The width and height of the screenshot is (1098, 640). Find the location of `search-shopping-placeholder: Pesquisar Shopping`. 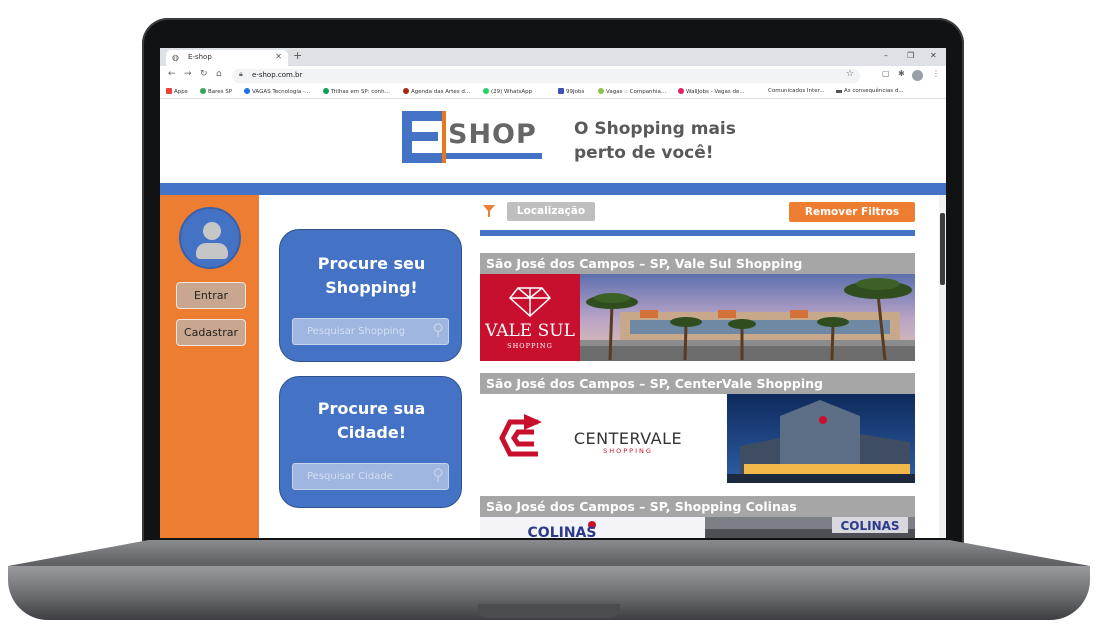

search-shopping-placeholder: Pesquisar Shopping is located at coordinates (356, 331).